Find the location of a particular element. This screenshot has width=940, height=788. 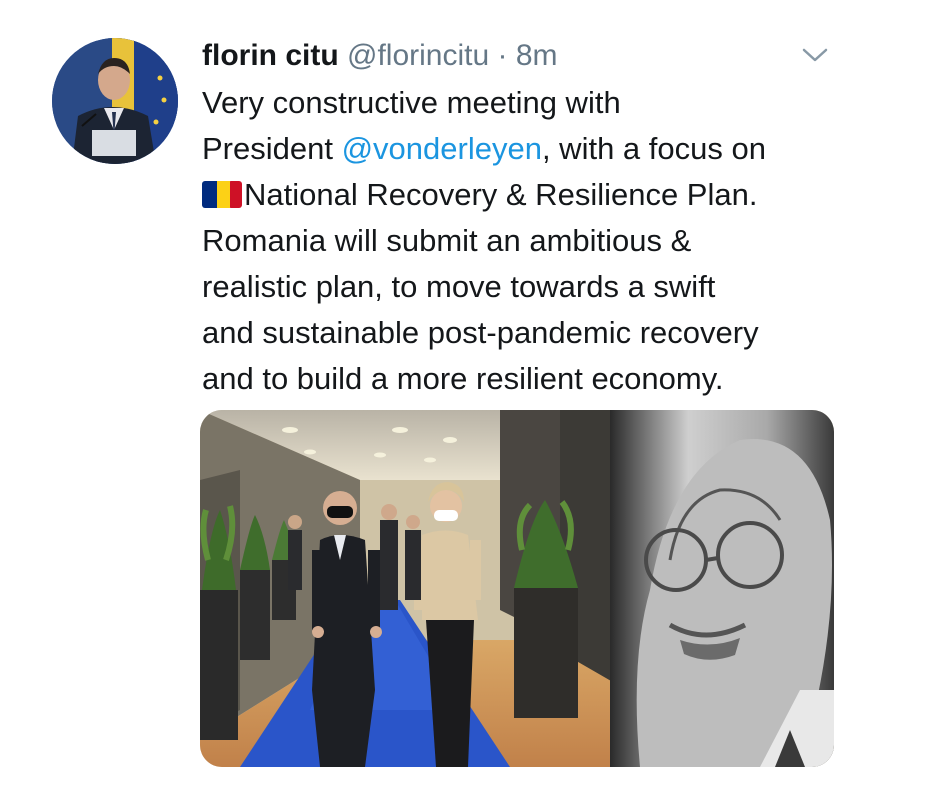

mention-link: @vonderleyen is located at coordinates (442, 148).